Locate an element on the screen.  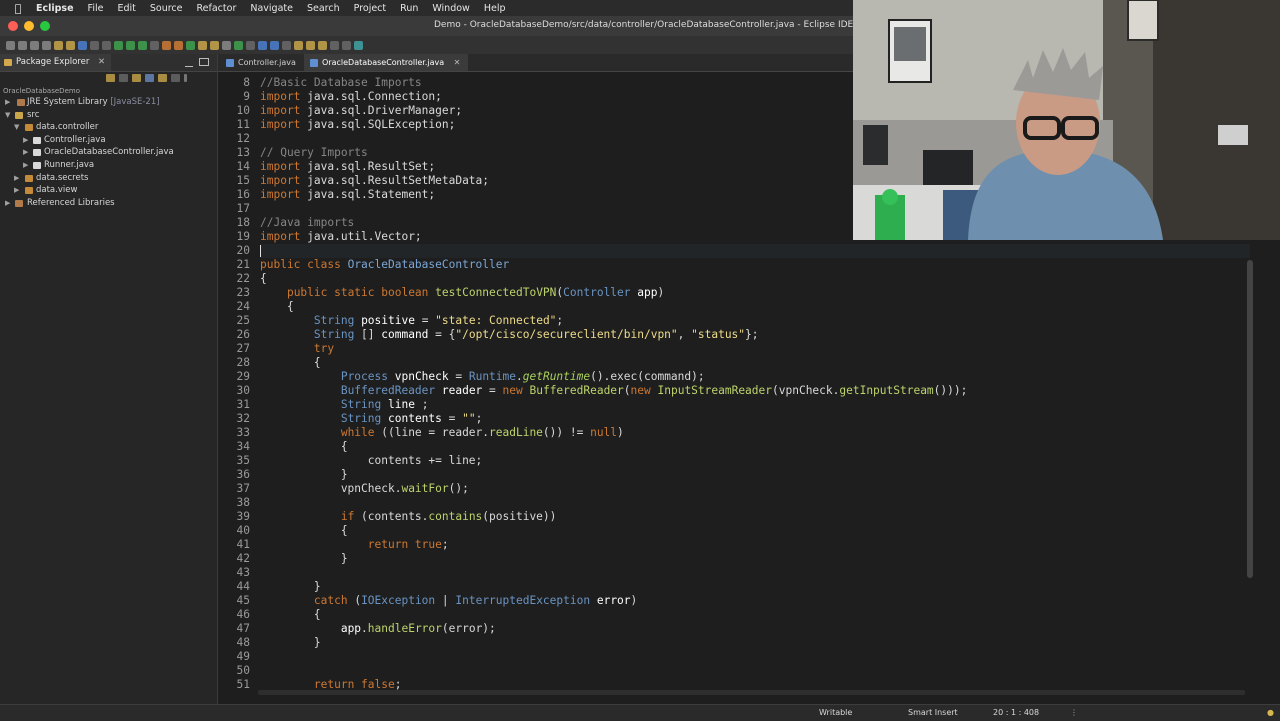
pin-icon is located at coordinates (334, 45).